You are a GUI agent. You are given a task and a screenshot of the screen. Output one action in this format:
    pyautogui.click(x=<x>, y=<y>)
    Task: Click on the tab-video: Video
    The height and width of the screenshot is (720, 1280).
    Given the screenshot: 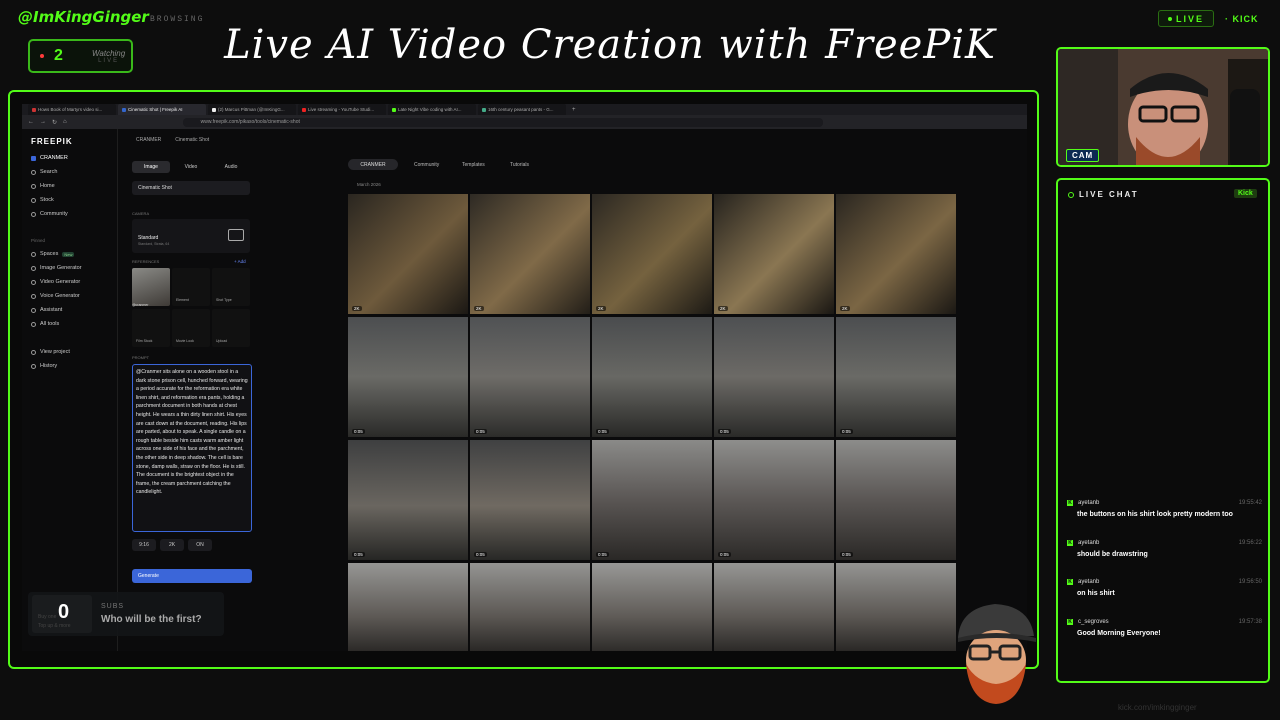 What is the action you would take?
    pyautogui.click(x=191, y=167)
    